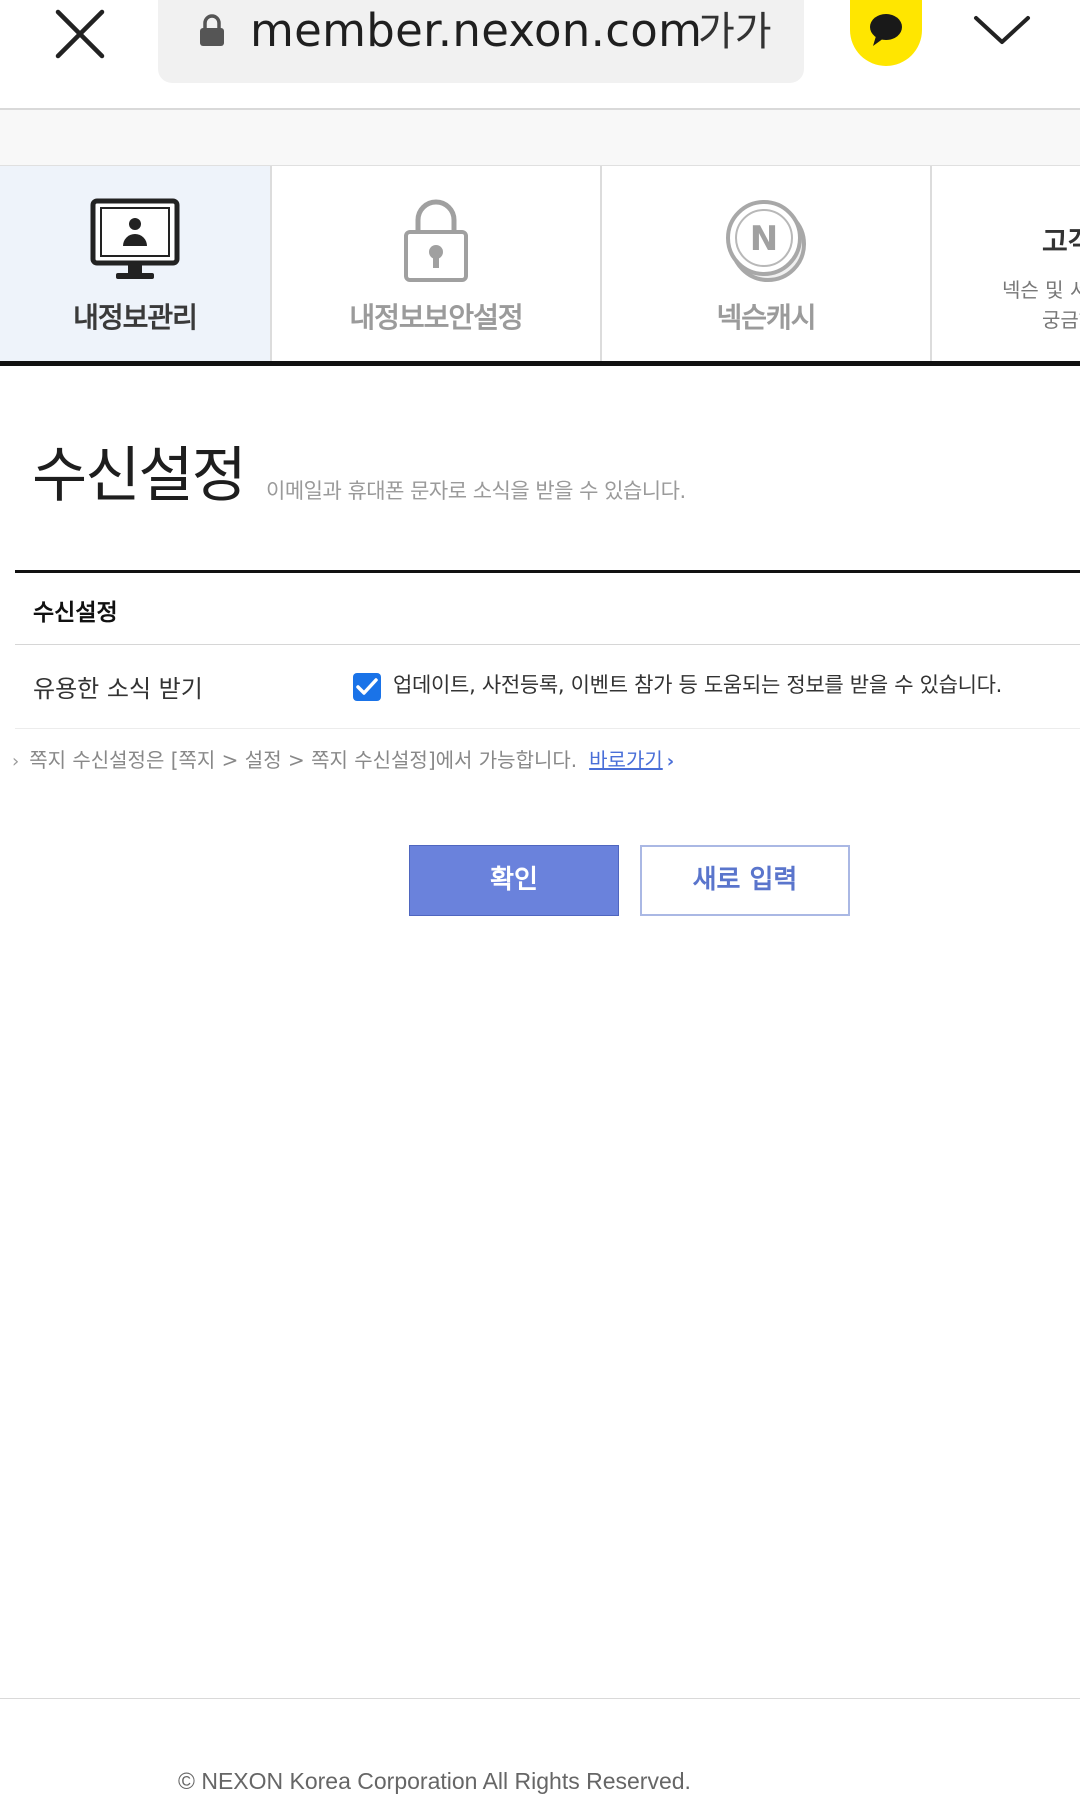 The width and height of the screenshot is (1080, 1815). Describe the element at coordinates (75, 613) in the screenshot. I see `section-title: 수신설정` at that location.